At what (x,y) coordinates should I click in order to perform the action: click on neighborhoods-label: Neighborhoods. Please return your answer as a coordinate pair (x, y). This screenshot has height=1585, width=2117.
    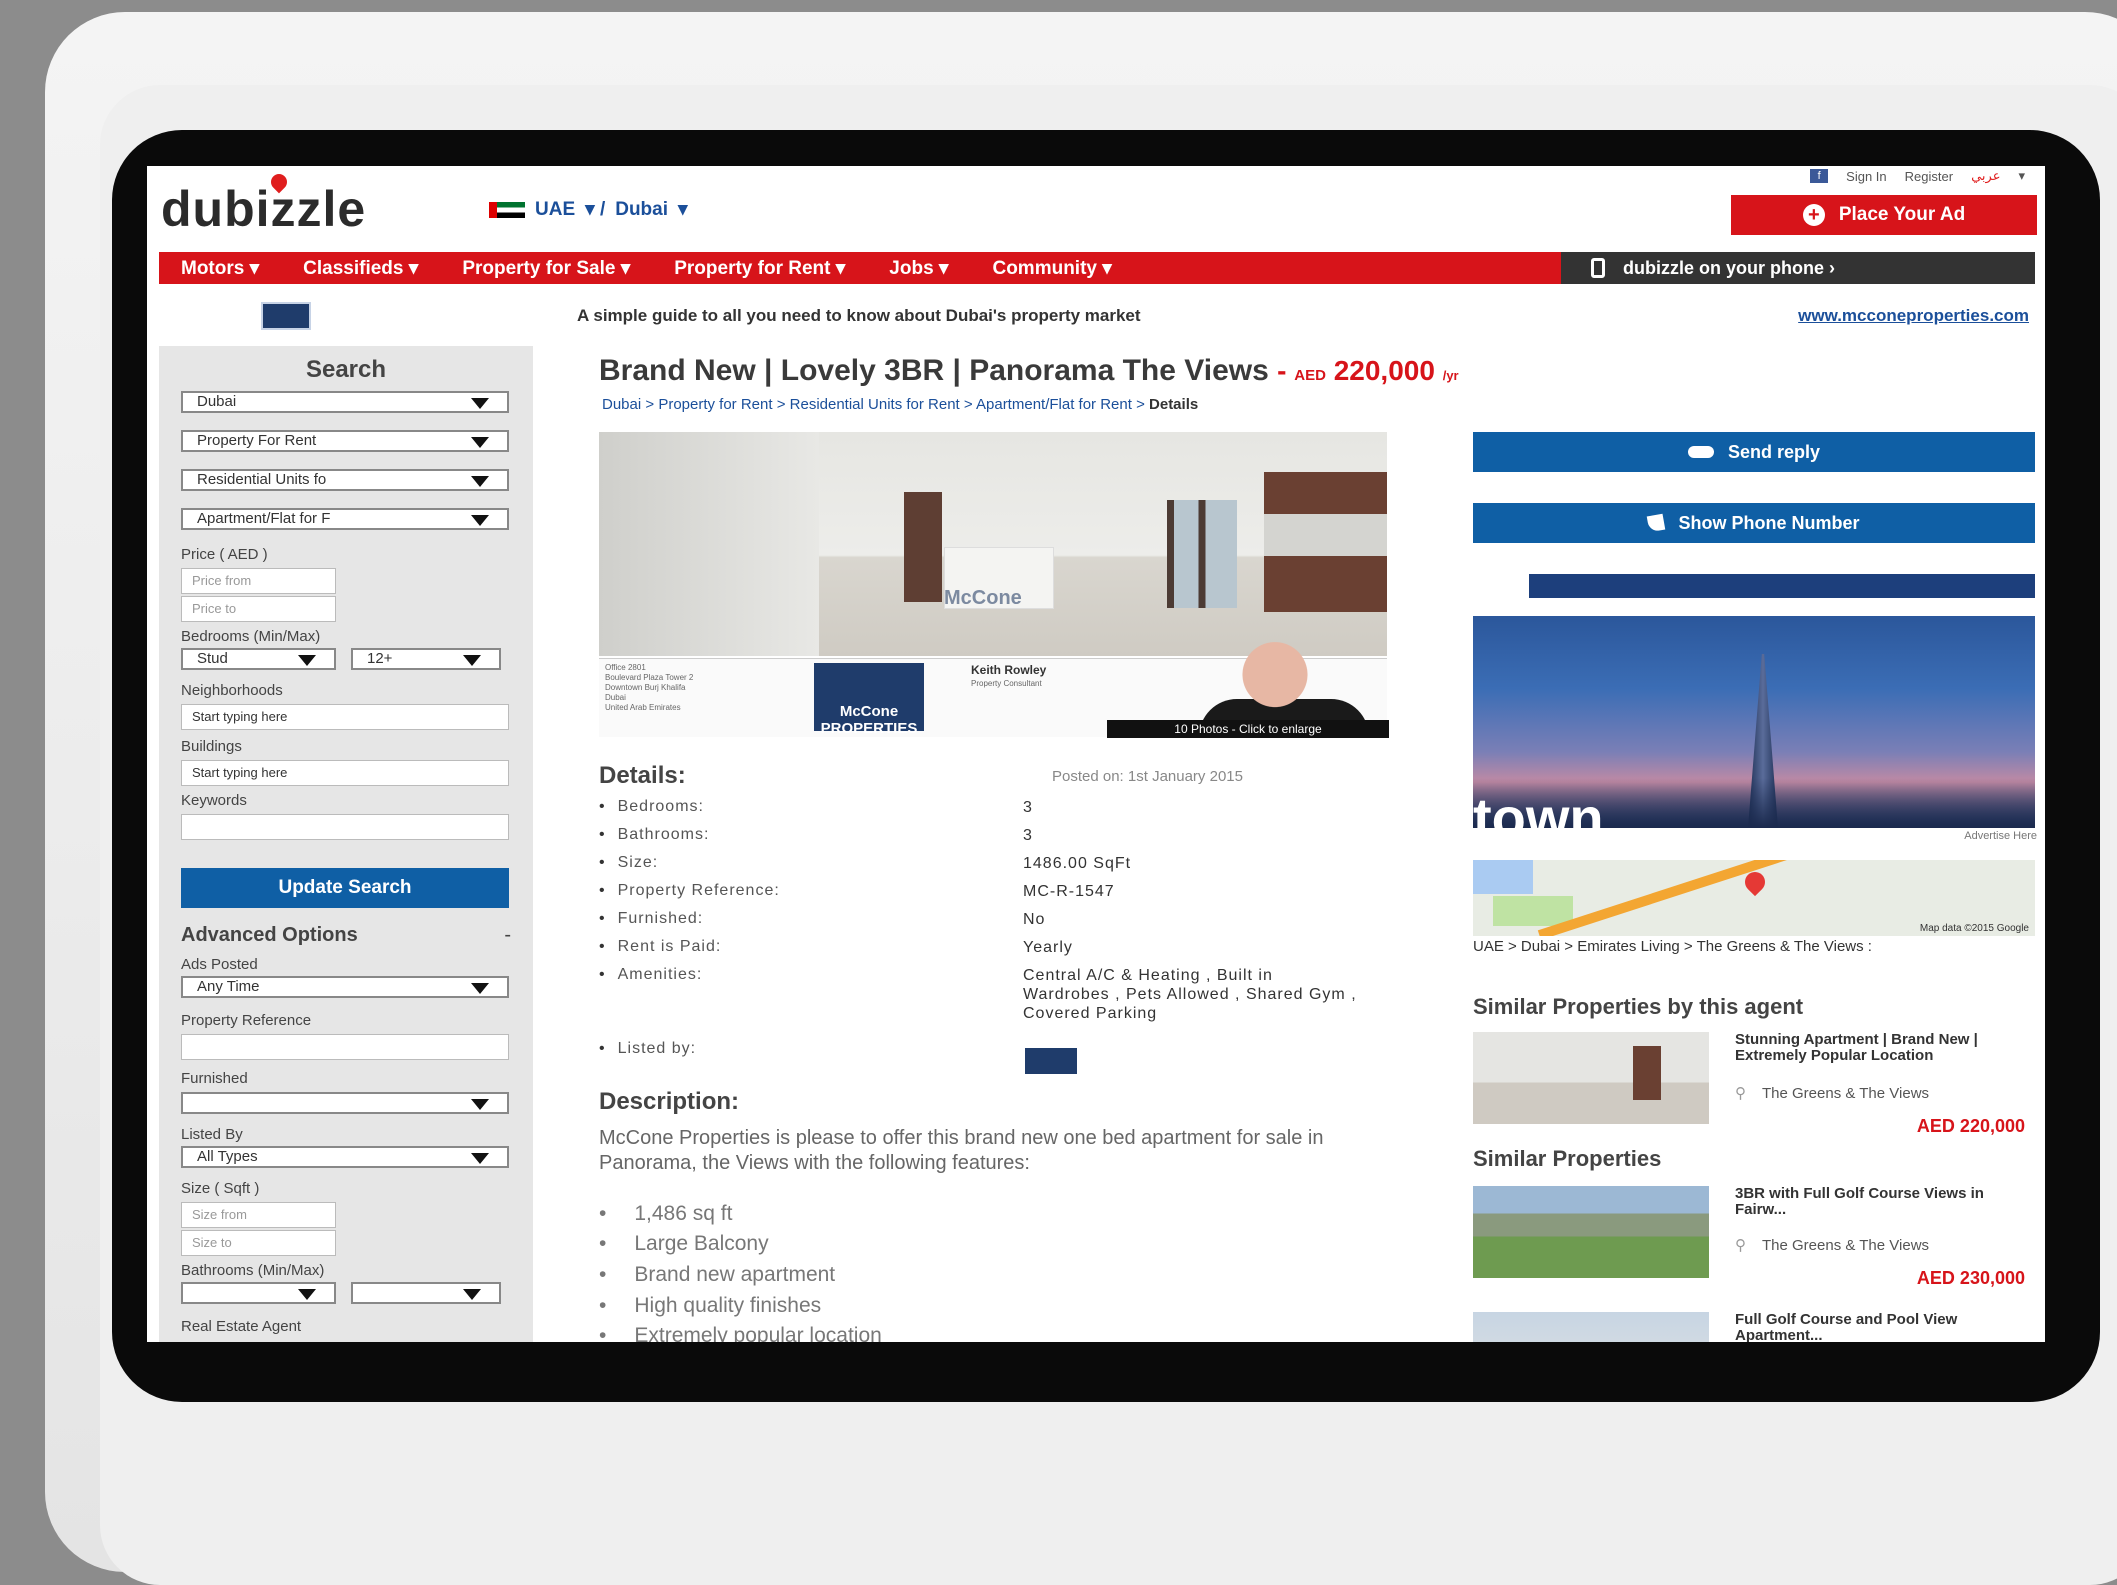
    Looking at the image, I should click on (232, 690).